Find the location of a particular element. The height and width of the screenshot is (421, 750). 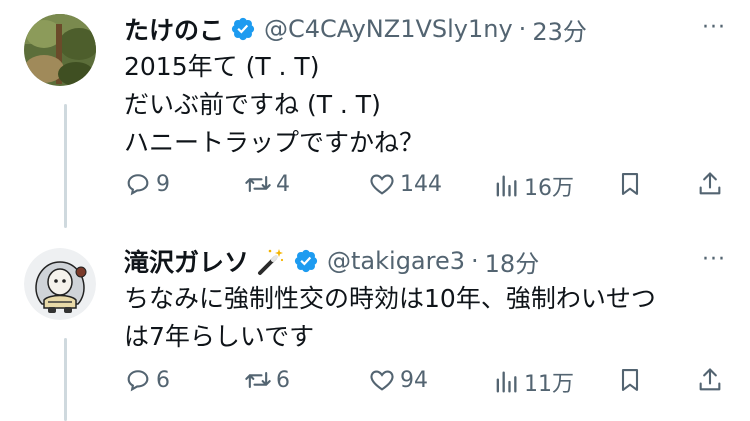

like-button: 144 is located at coordinates (405, 184).